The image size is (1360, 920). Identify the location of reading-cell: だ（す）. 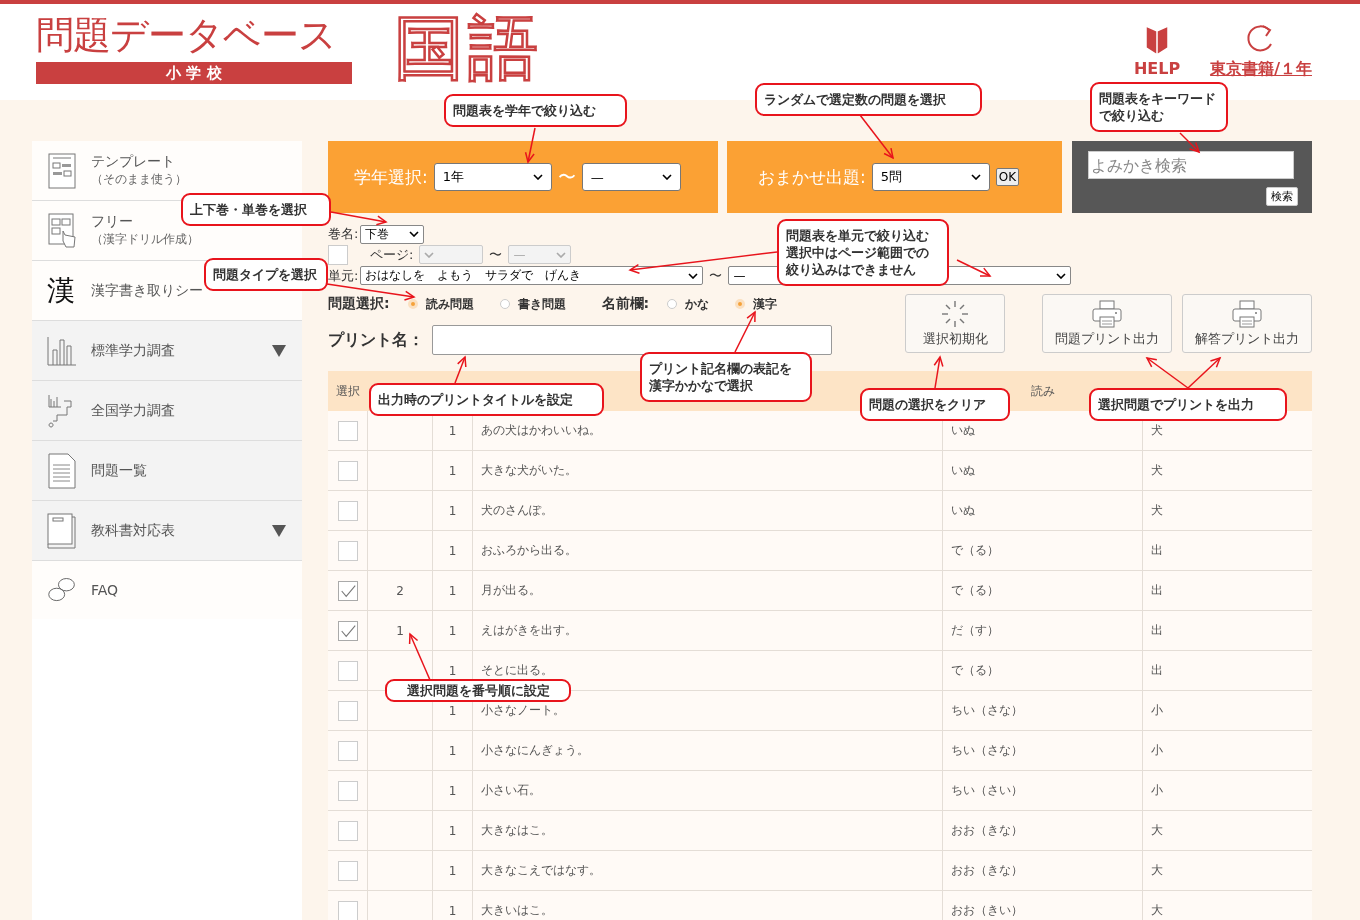
(975, 630).